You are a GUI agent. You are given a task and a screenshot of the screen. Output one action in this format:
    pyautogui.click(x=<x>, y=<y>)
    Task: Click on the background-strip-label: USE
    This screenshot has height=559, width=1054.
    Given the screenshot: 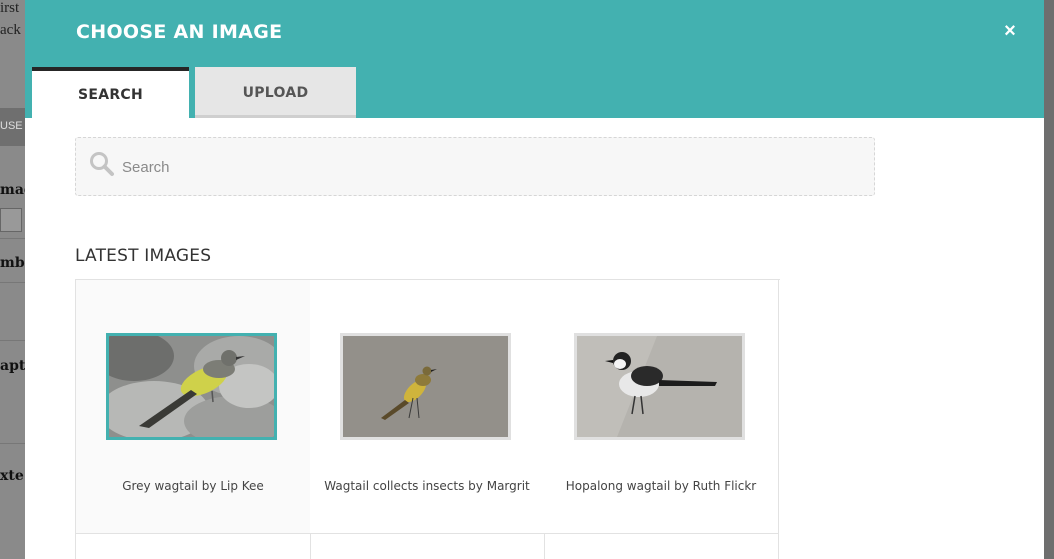 What is the action you would take?
    pyautogui.click(x=11, y=126)
    